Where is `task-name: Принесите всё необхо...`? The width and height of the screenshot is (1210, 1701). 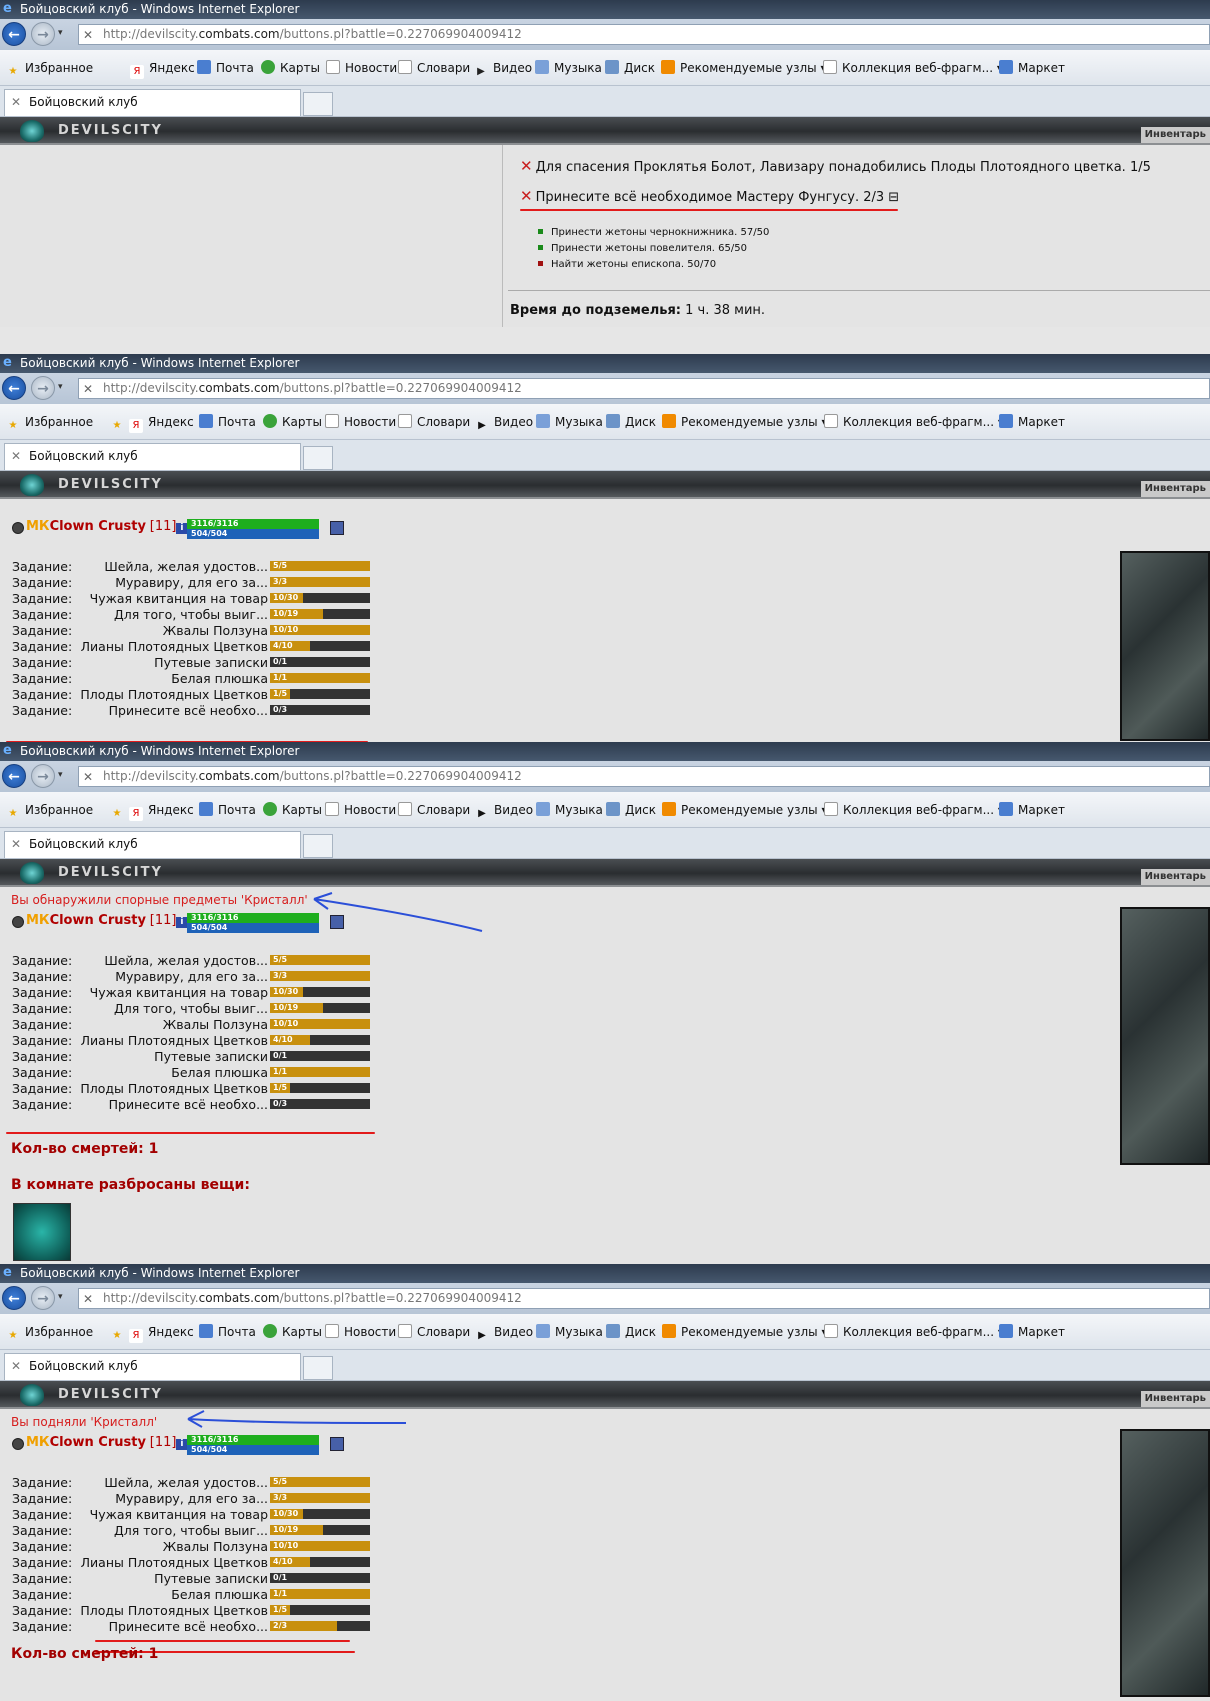 task-name: Принесите всё необхо... is located at coordinates (174, 1104).